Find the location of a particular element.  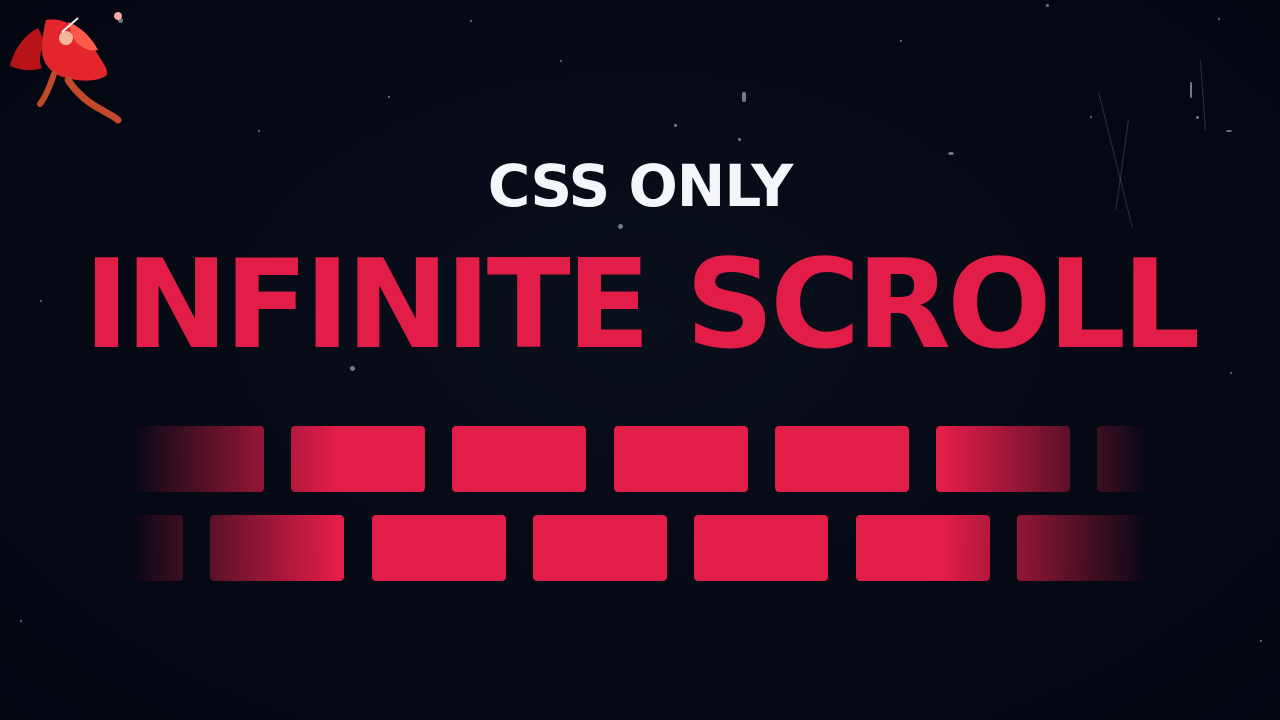

subtitle-text: CSS ONLY is located at coordinates (640, 186).